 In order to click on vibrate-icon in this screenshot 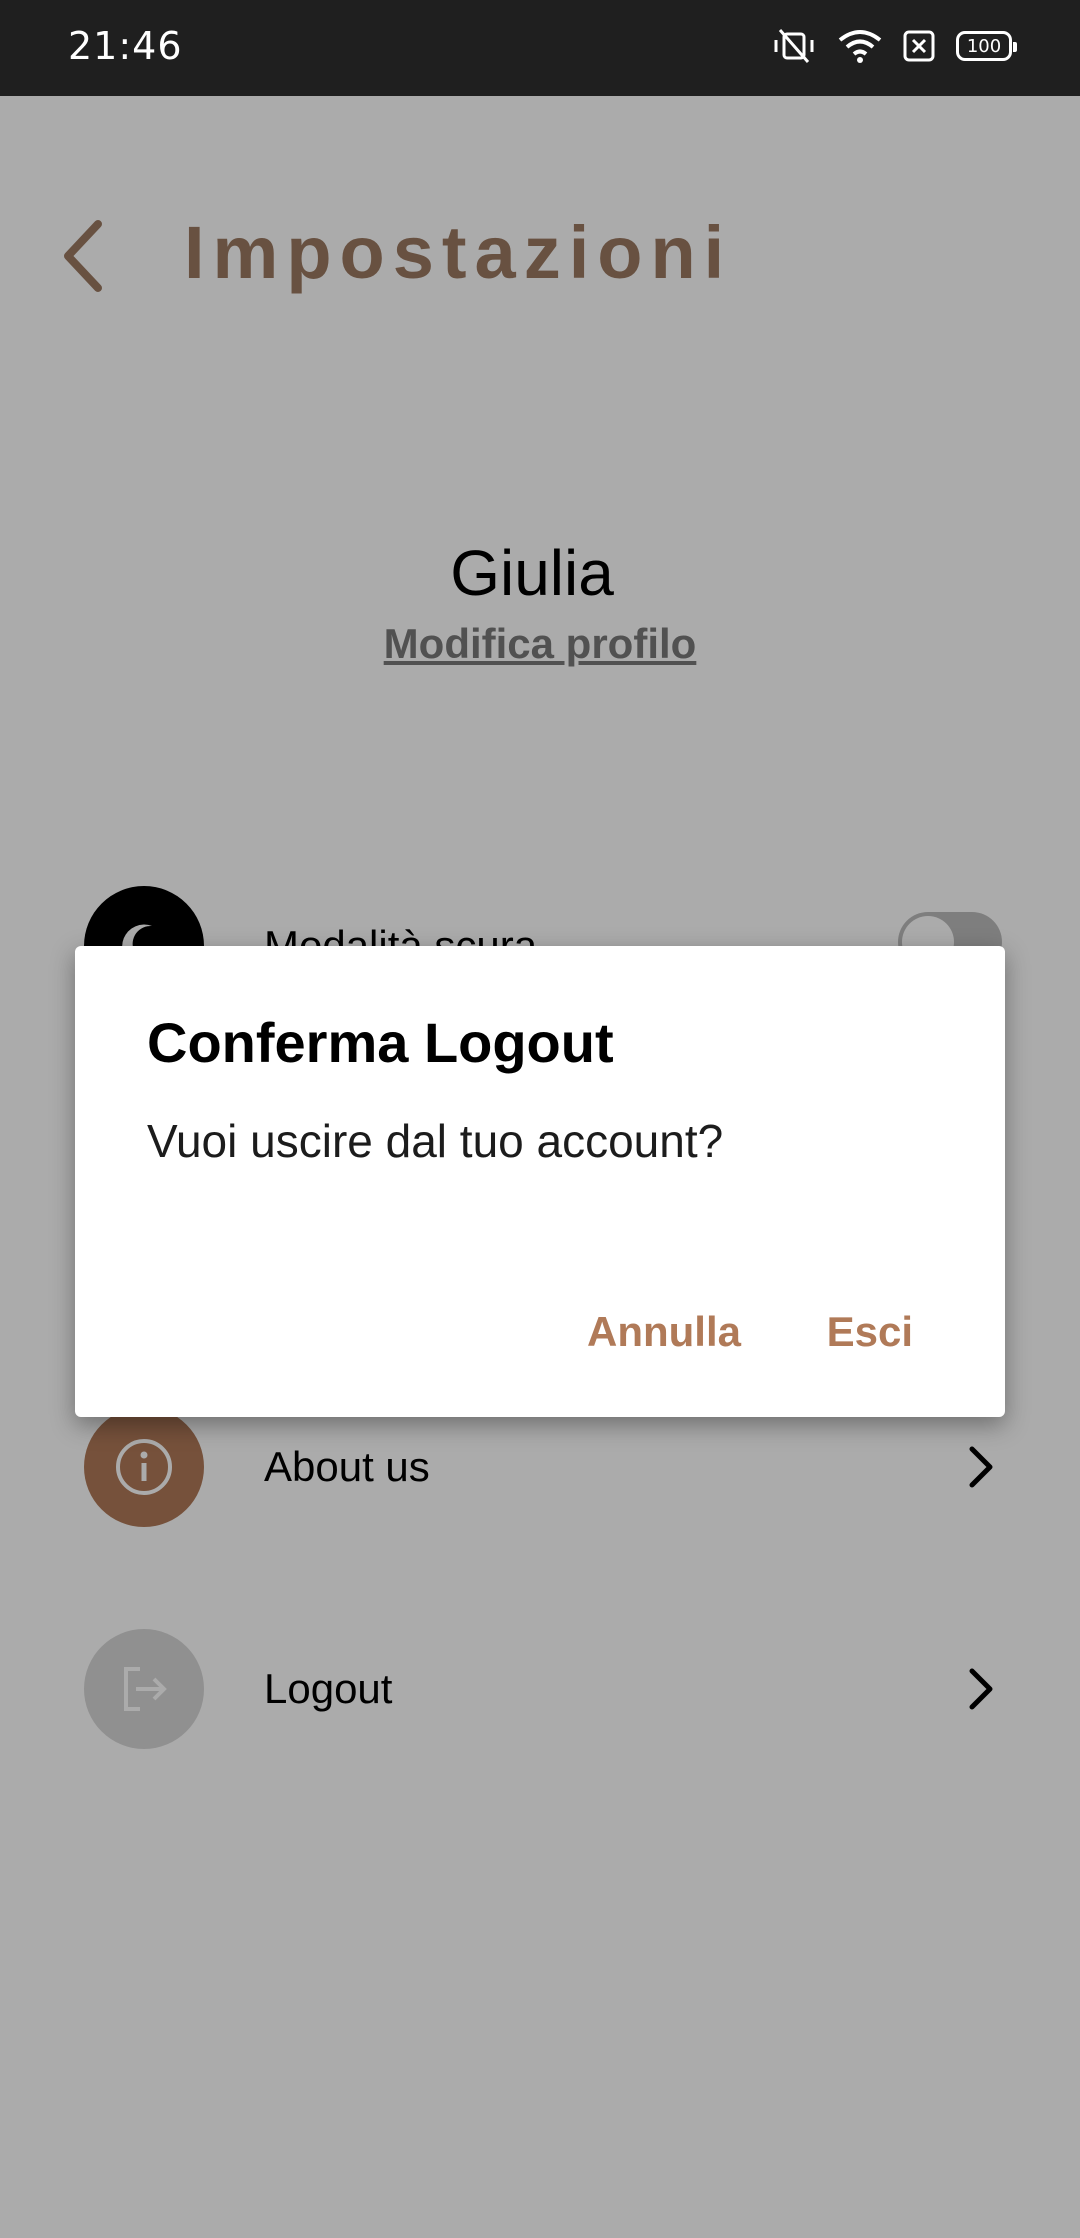, I will do `click(794, 46)`.